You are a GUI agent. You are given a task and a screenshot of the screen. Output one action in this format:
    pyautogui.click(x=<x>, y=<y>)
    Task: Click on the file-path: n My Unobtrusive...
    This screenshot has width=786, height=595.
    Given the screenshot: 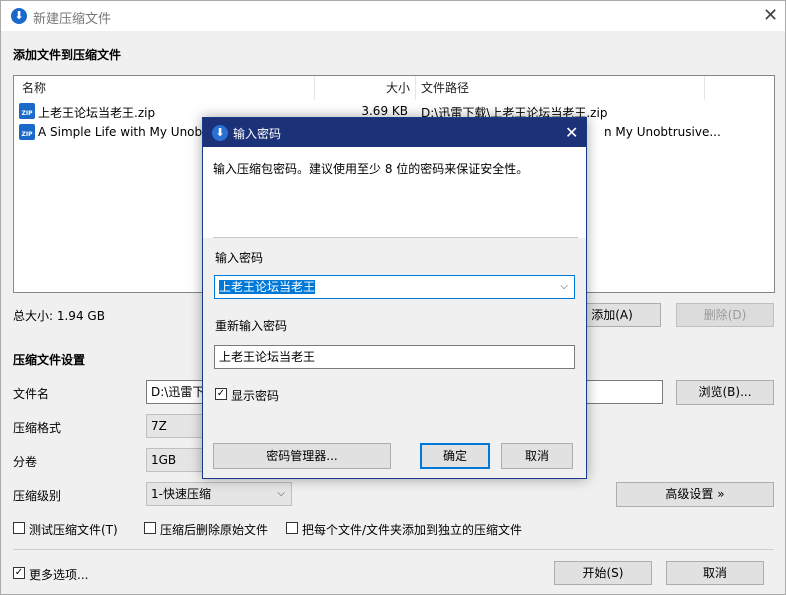 What is the action you would take?
    pyautogui.click(x=662, y=132)
    